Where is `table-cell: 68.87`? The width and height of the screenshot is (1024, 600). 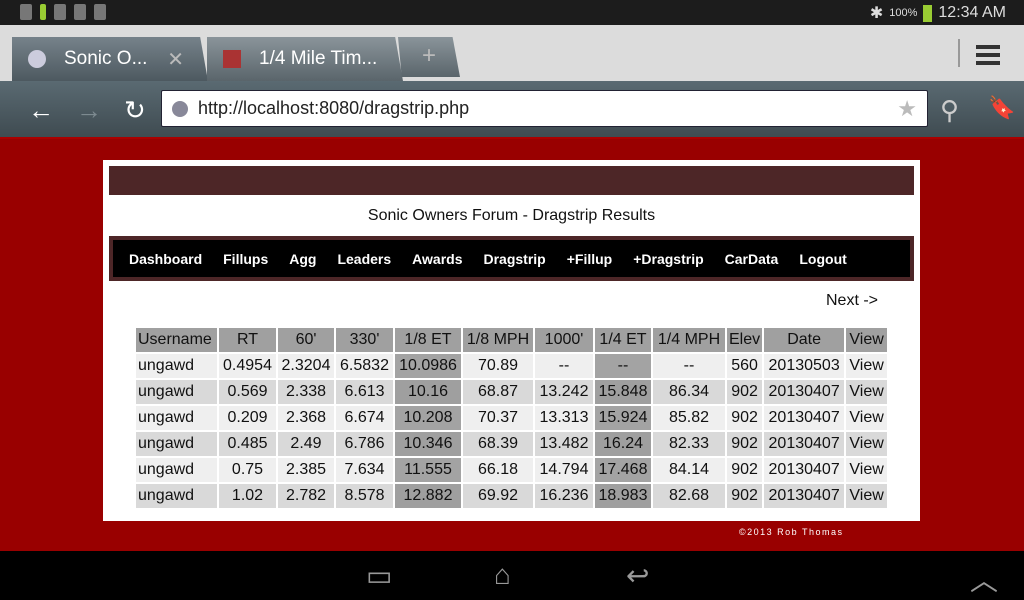
table-cell: 68.87 is located at coordinates (498, 392).